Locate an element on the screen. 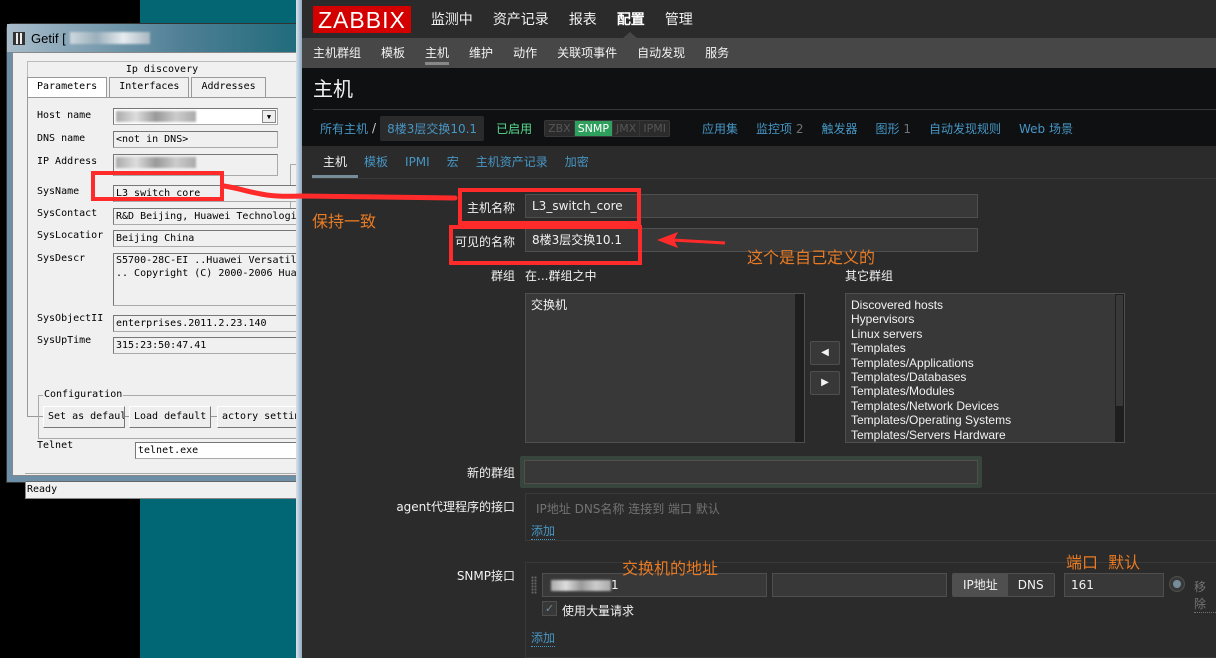 The image size is (1216, 658). link-graphs: 图形 1 is located at coordinates (892, 128).